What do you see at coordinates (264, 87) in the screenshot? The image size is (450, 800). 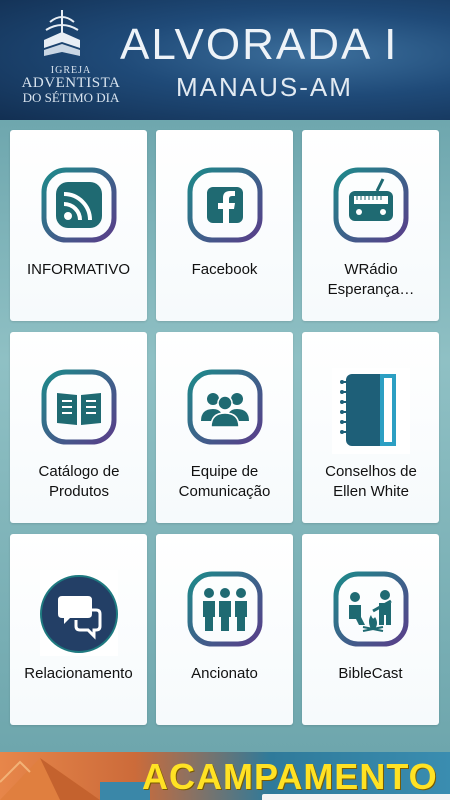 I see `page-subtitle: MANAUS-AM` at bounding box center [264, 87].